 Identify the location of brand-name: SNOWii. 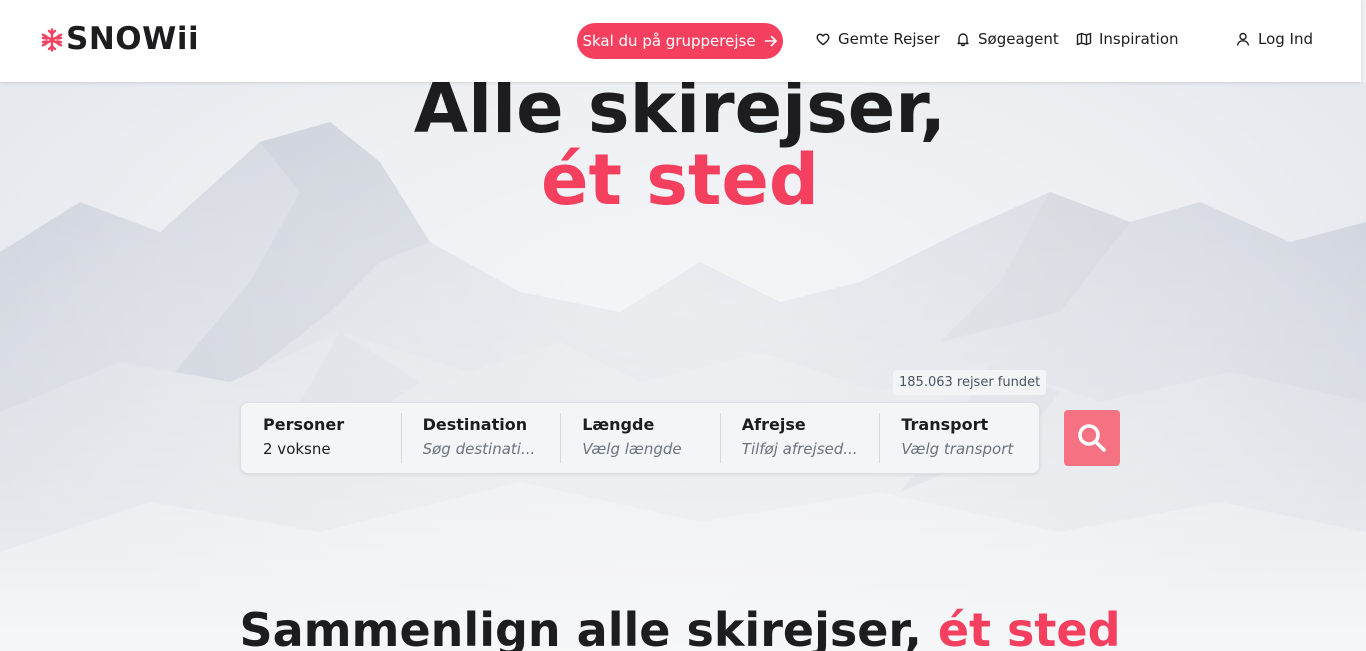
(133, 39).